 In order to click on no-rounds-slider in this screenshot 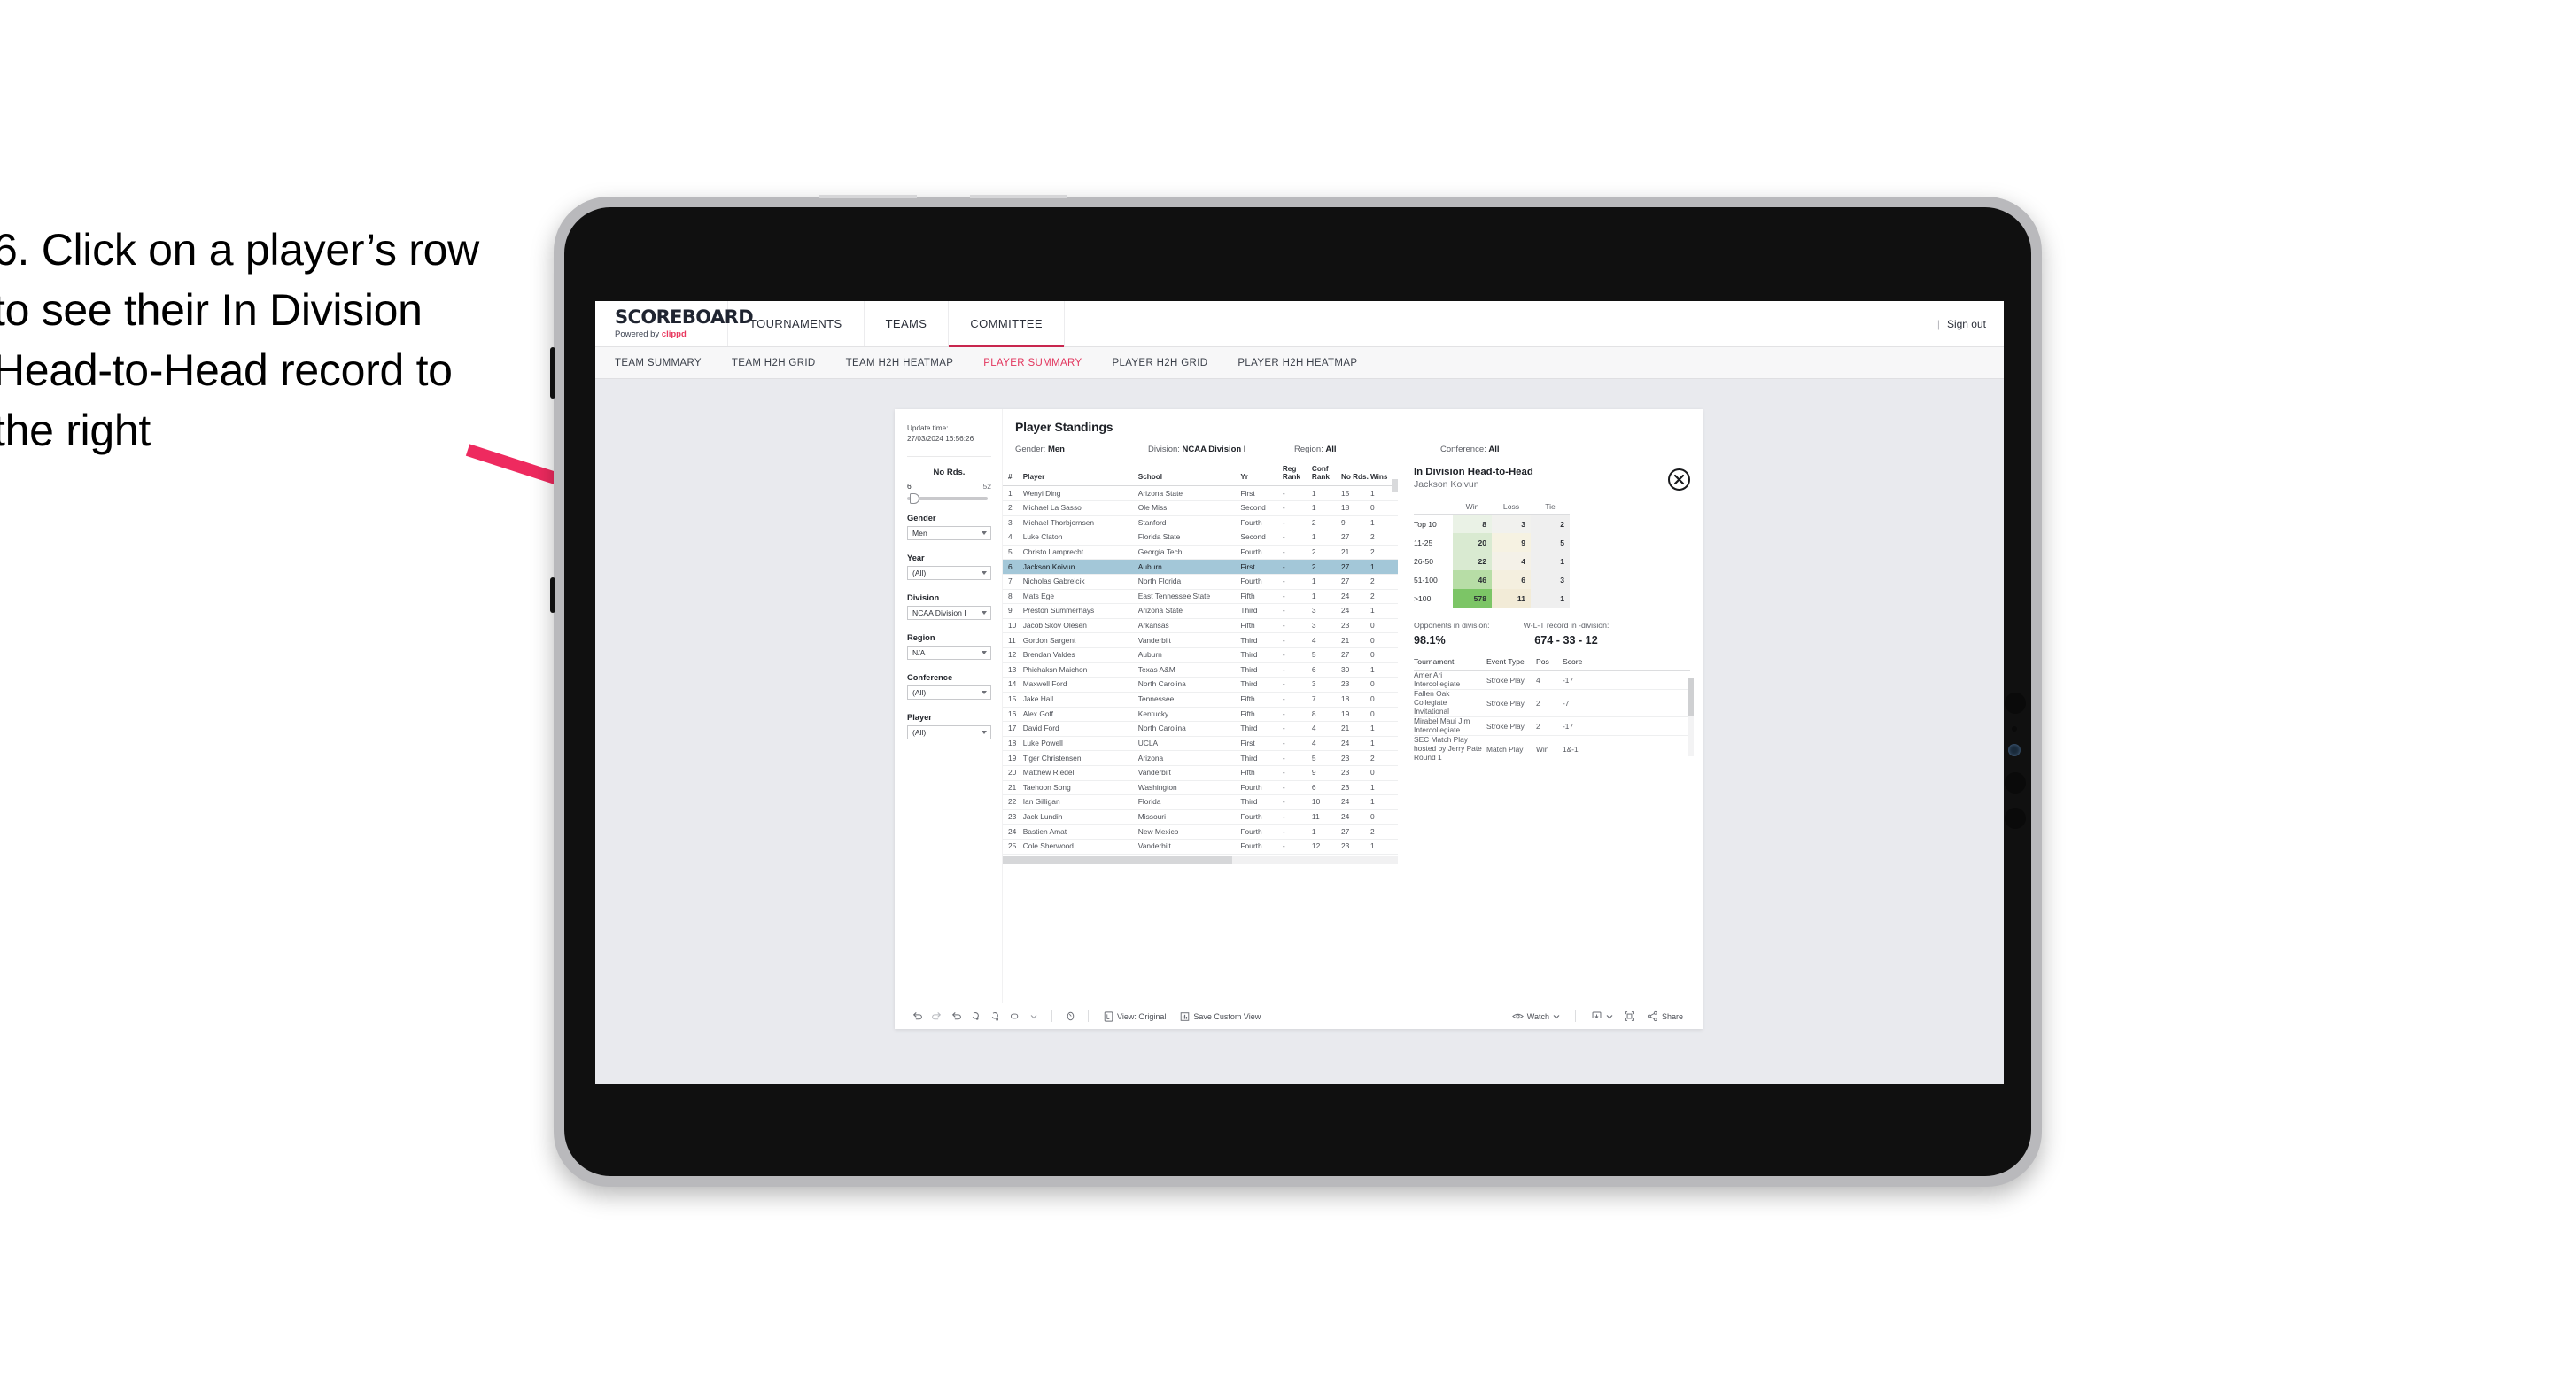, I will do `click(947, 498)`.